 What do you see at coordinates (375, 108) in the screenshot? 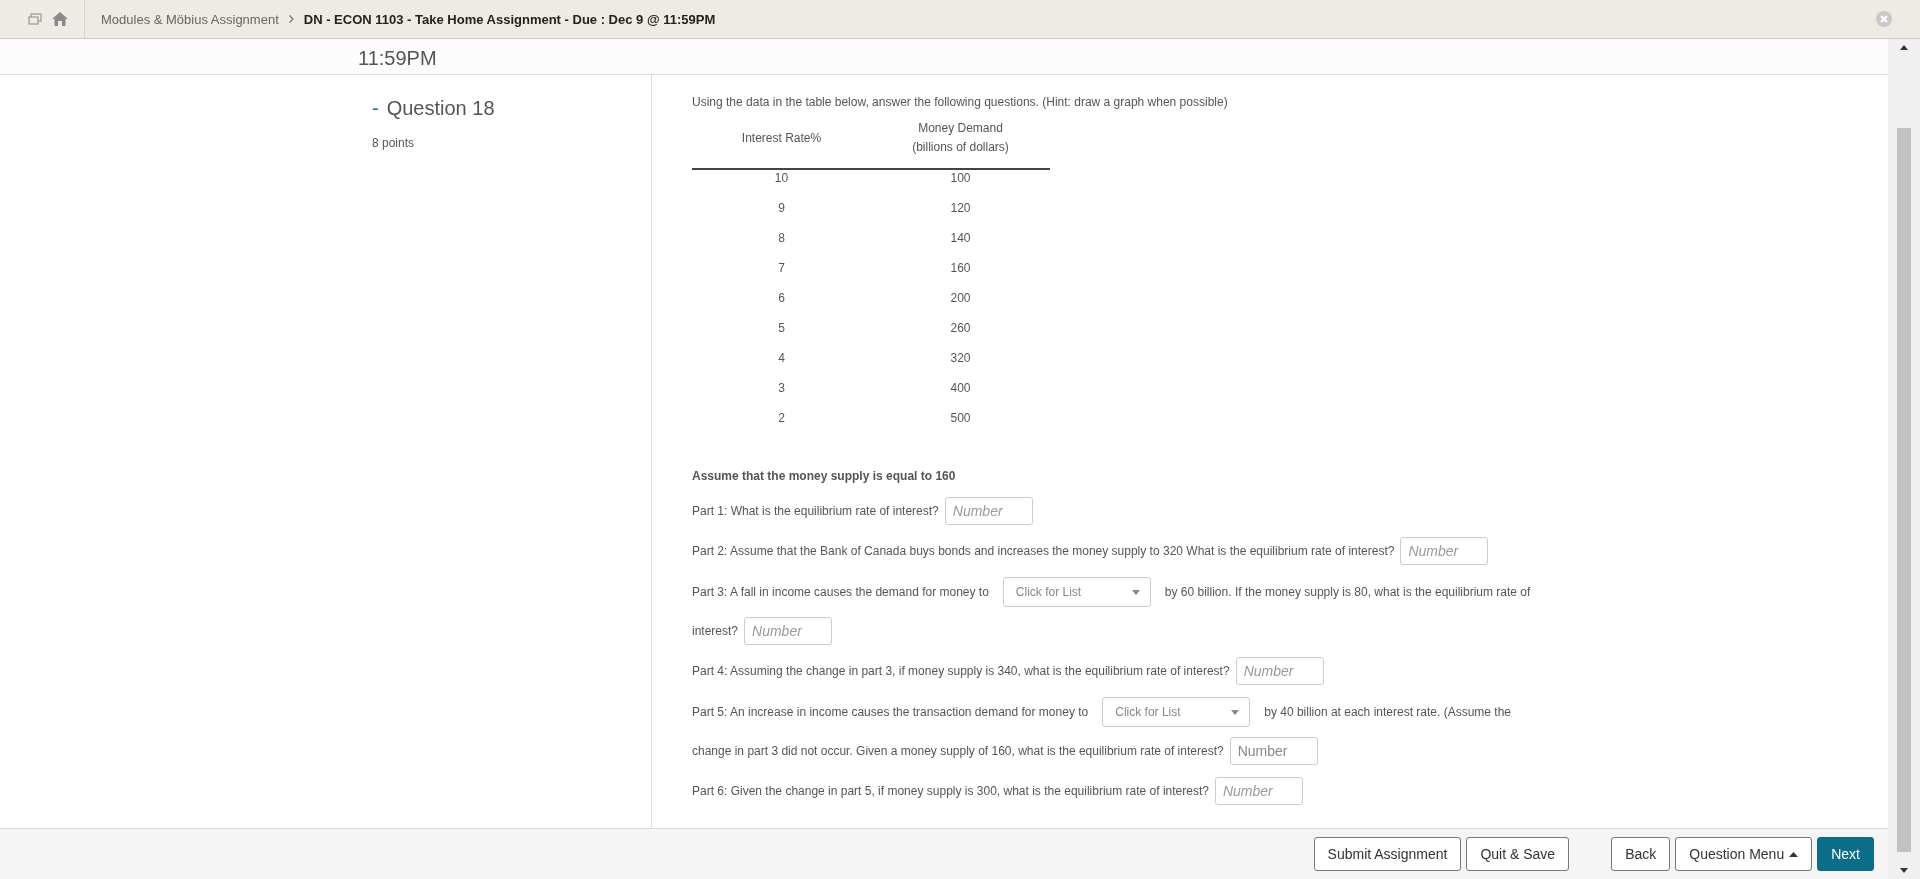
I see `collapse-toggle: -` at bounding box center [375, 108].